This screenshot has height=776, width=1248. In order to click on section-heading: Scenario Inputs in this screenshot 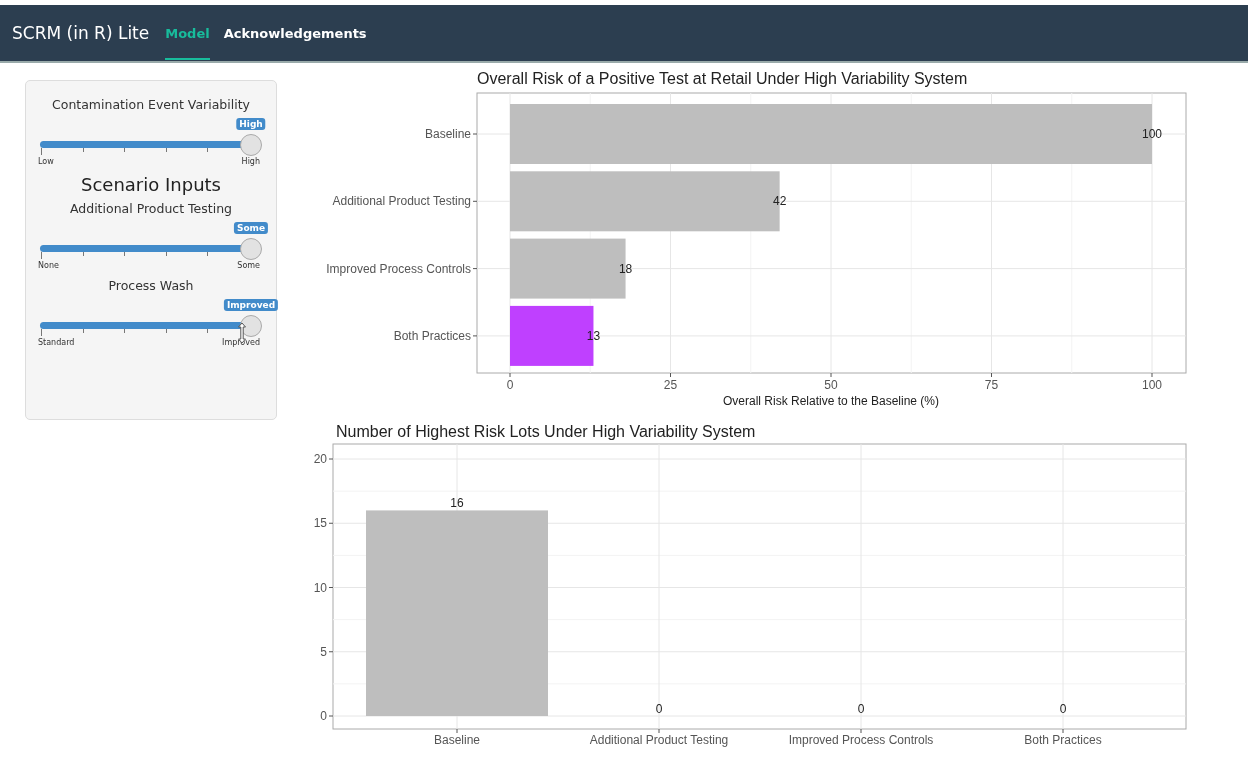, I will do `click(151, 184)`.